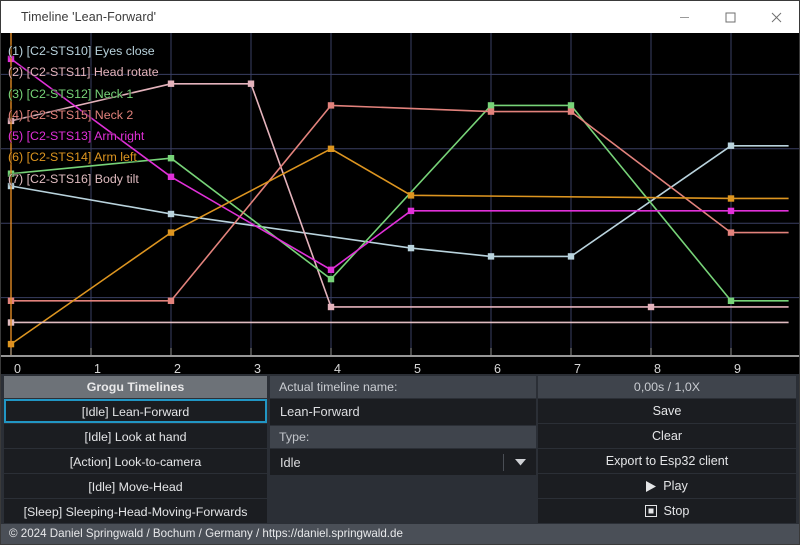  I want to click on window-controls, so click(730, 17).